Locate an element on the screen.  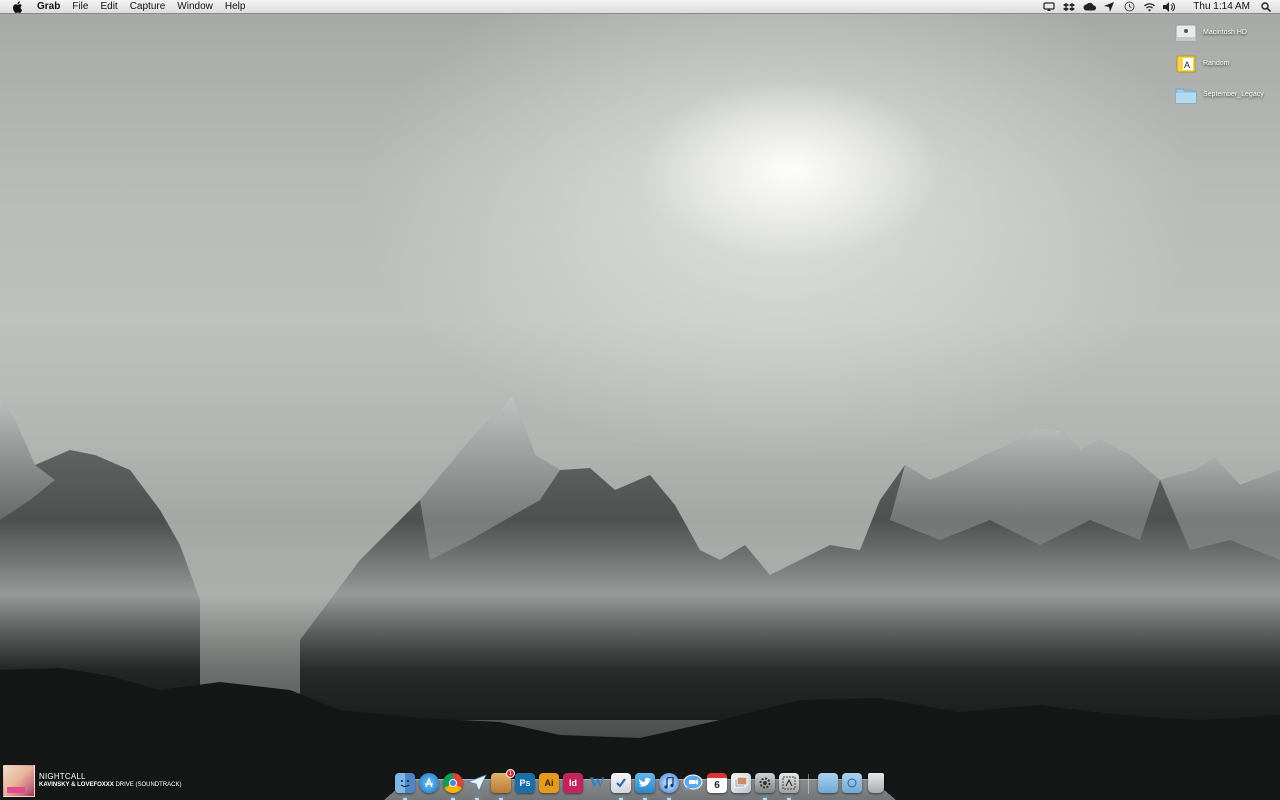
spotlight-search-icon is located at coordinates (1266, 7).